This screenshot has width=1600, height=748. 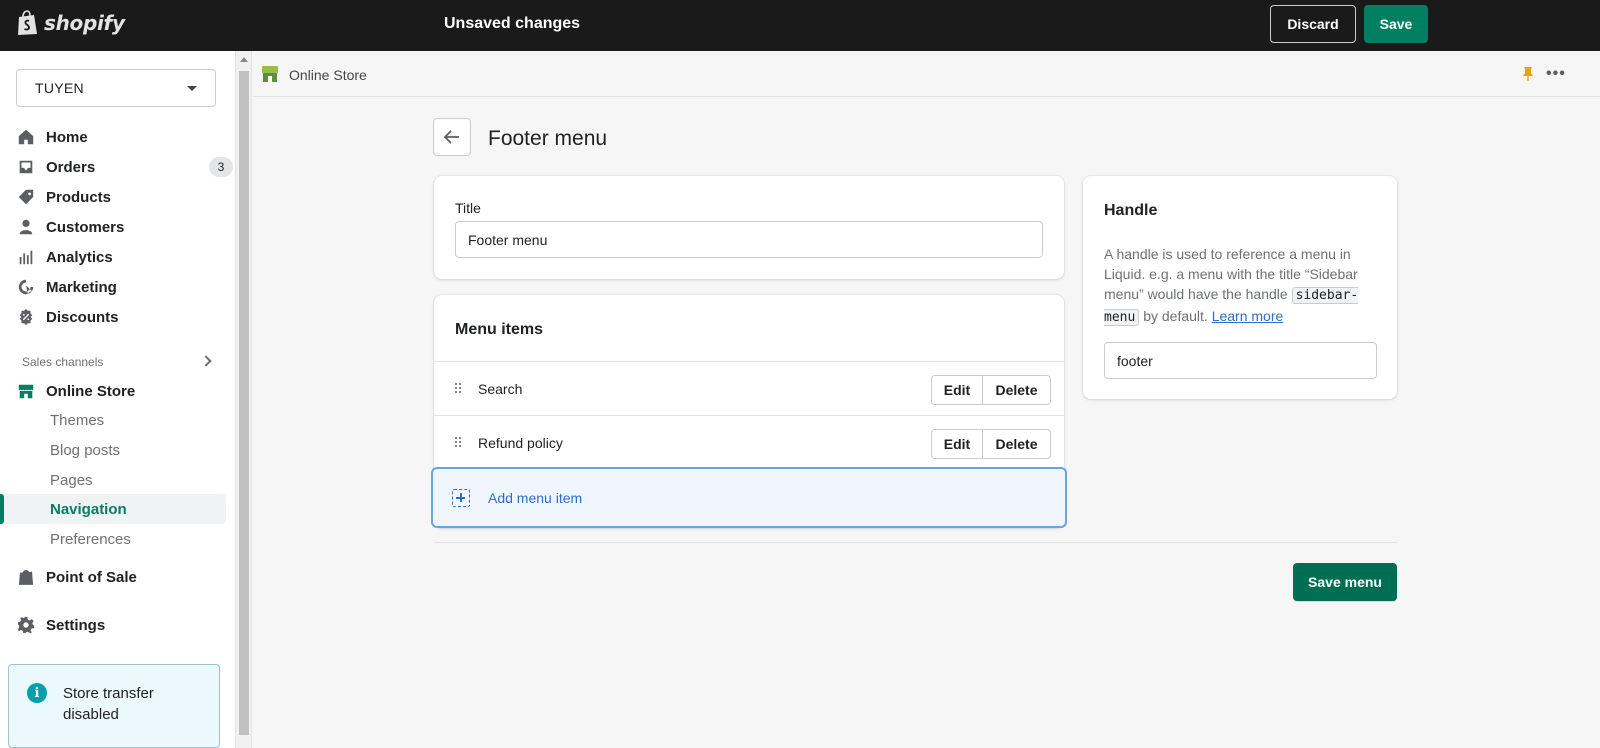 I want to click on save-button: Save, so click(x=1396, y=24).